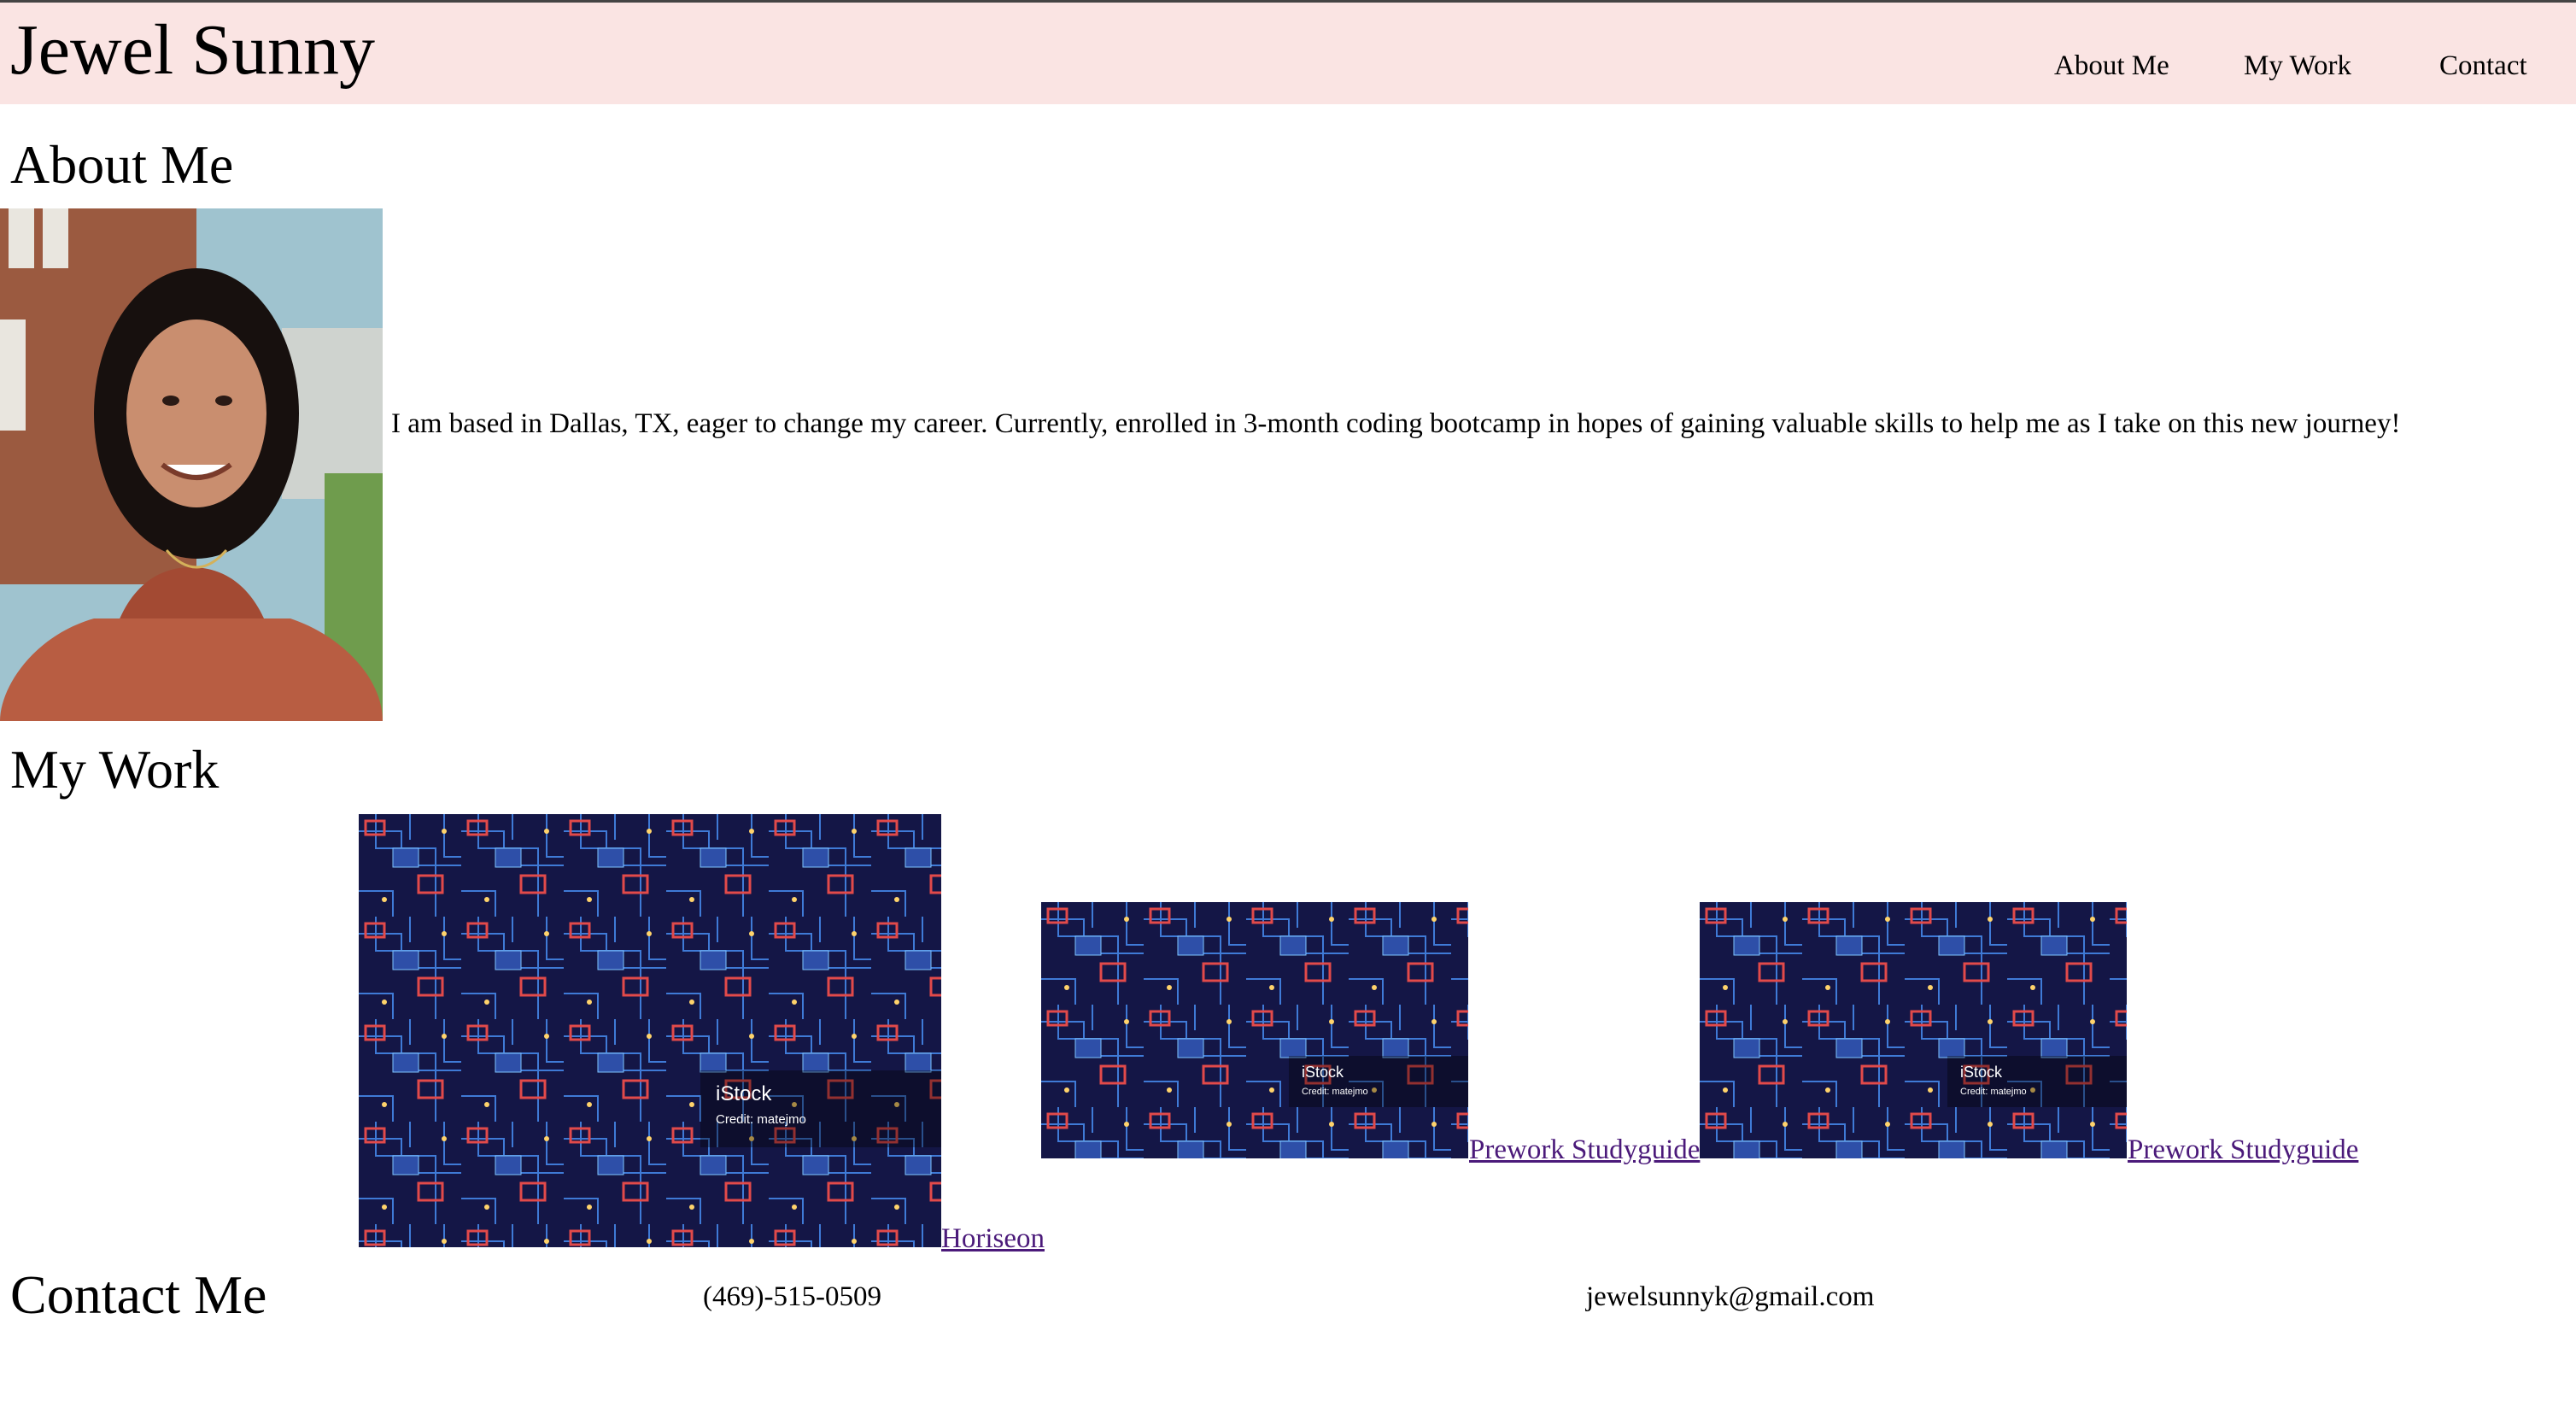 Image resolution: width=2576 pixels, height=1401 pixels. What do you see at coordinates (138, 1294) in the screenshot?
I see `contact-me-heading: Contact Me` at bounding box center [138, 1294].